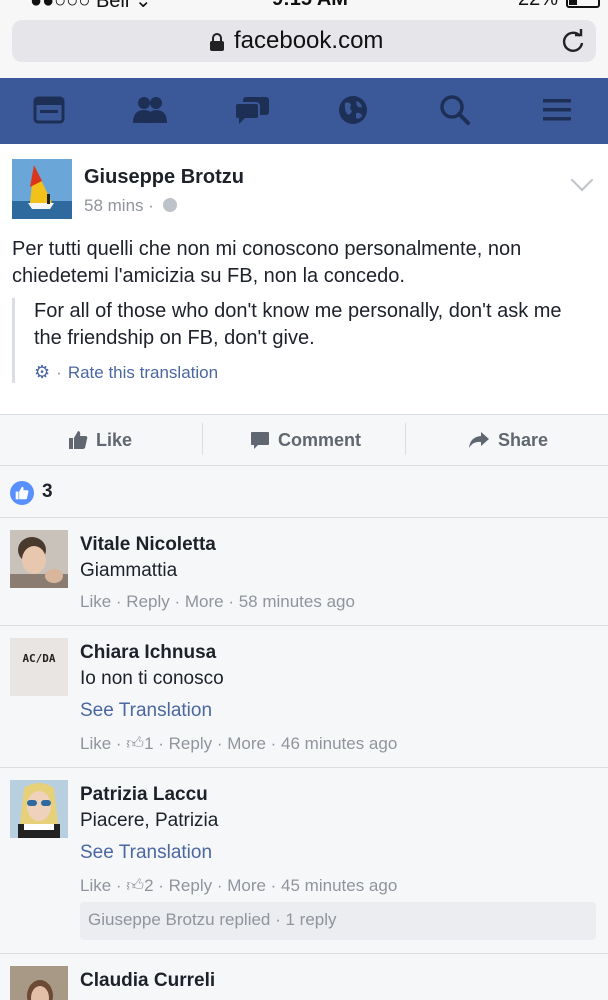 Image resolution: width=608 pixels, height=1000 pixels. What do you see at coordinates (143, 373) in the screenshot?
I see `rate-translation-link: Rate this translation` at bounding box center [143, 373].